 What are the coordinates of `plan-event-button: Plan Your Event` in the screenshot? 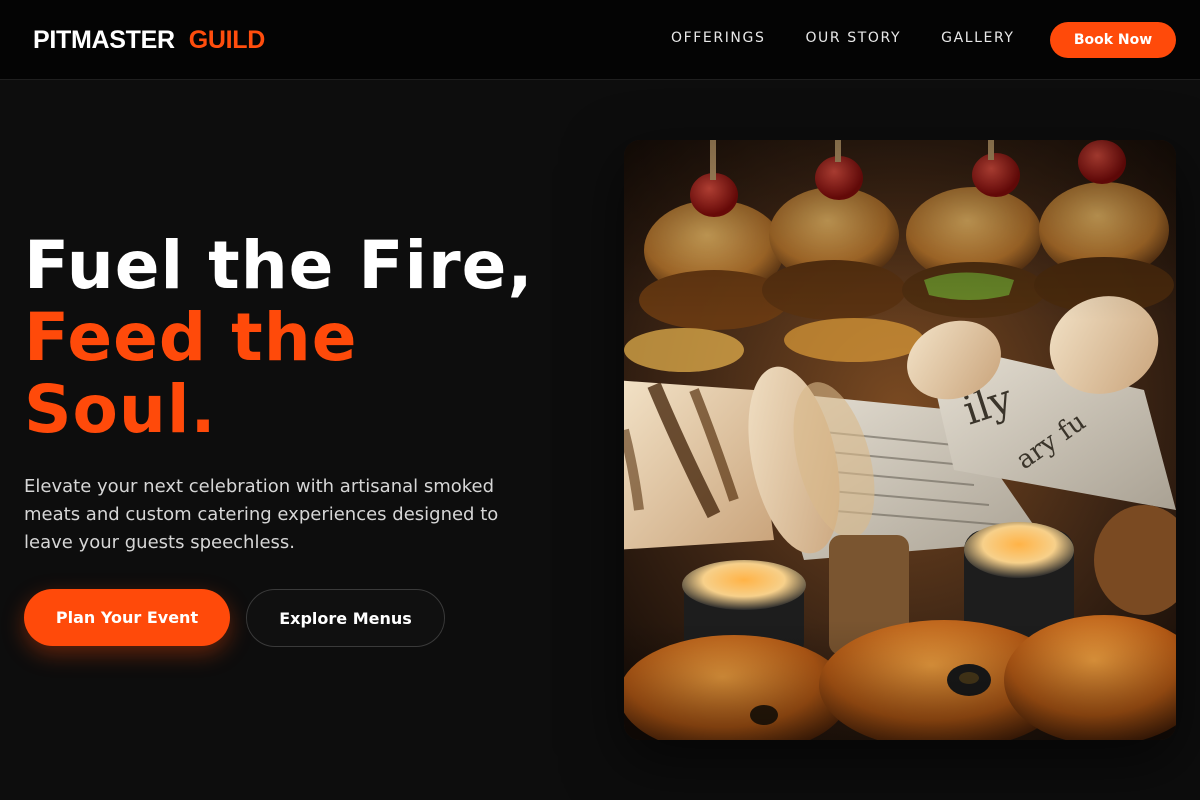 It's located at (127, 617).